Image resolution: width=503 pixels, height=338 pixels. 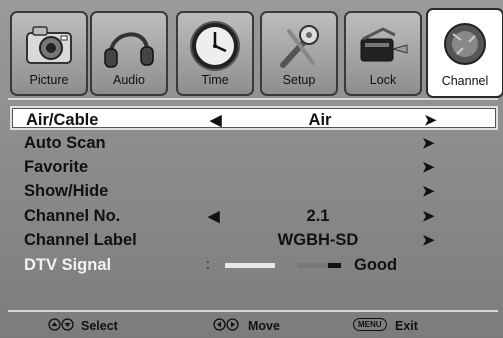 I want to click on row-value: WGBH-SD, so click(x=318, y=240).